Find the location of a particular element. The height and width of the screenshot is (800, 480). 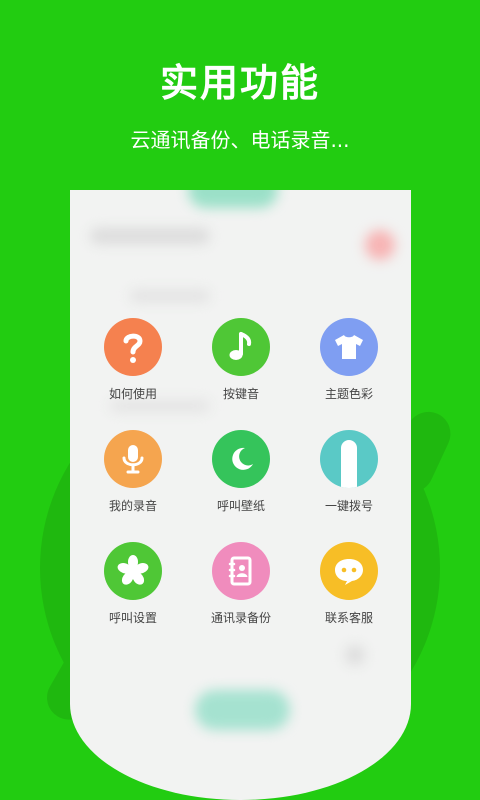

feature-my-recording: 我的录音 is located at coordinates (133, 485).